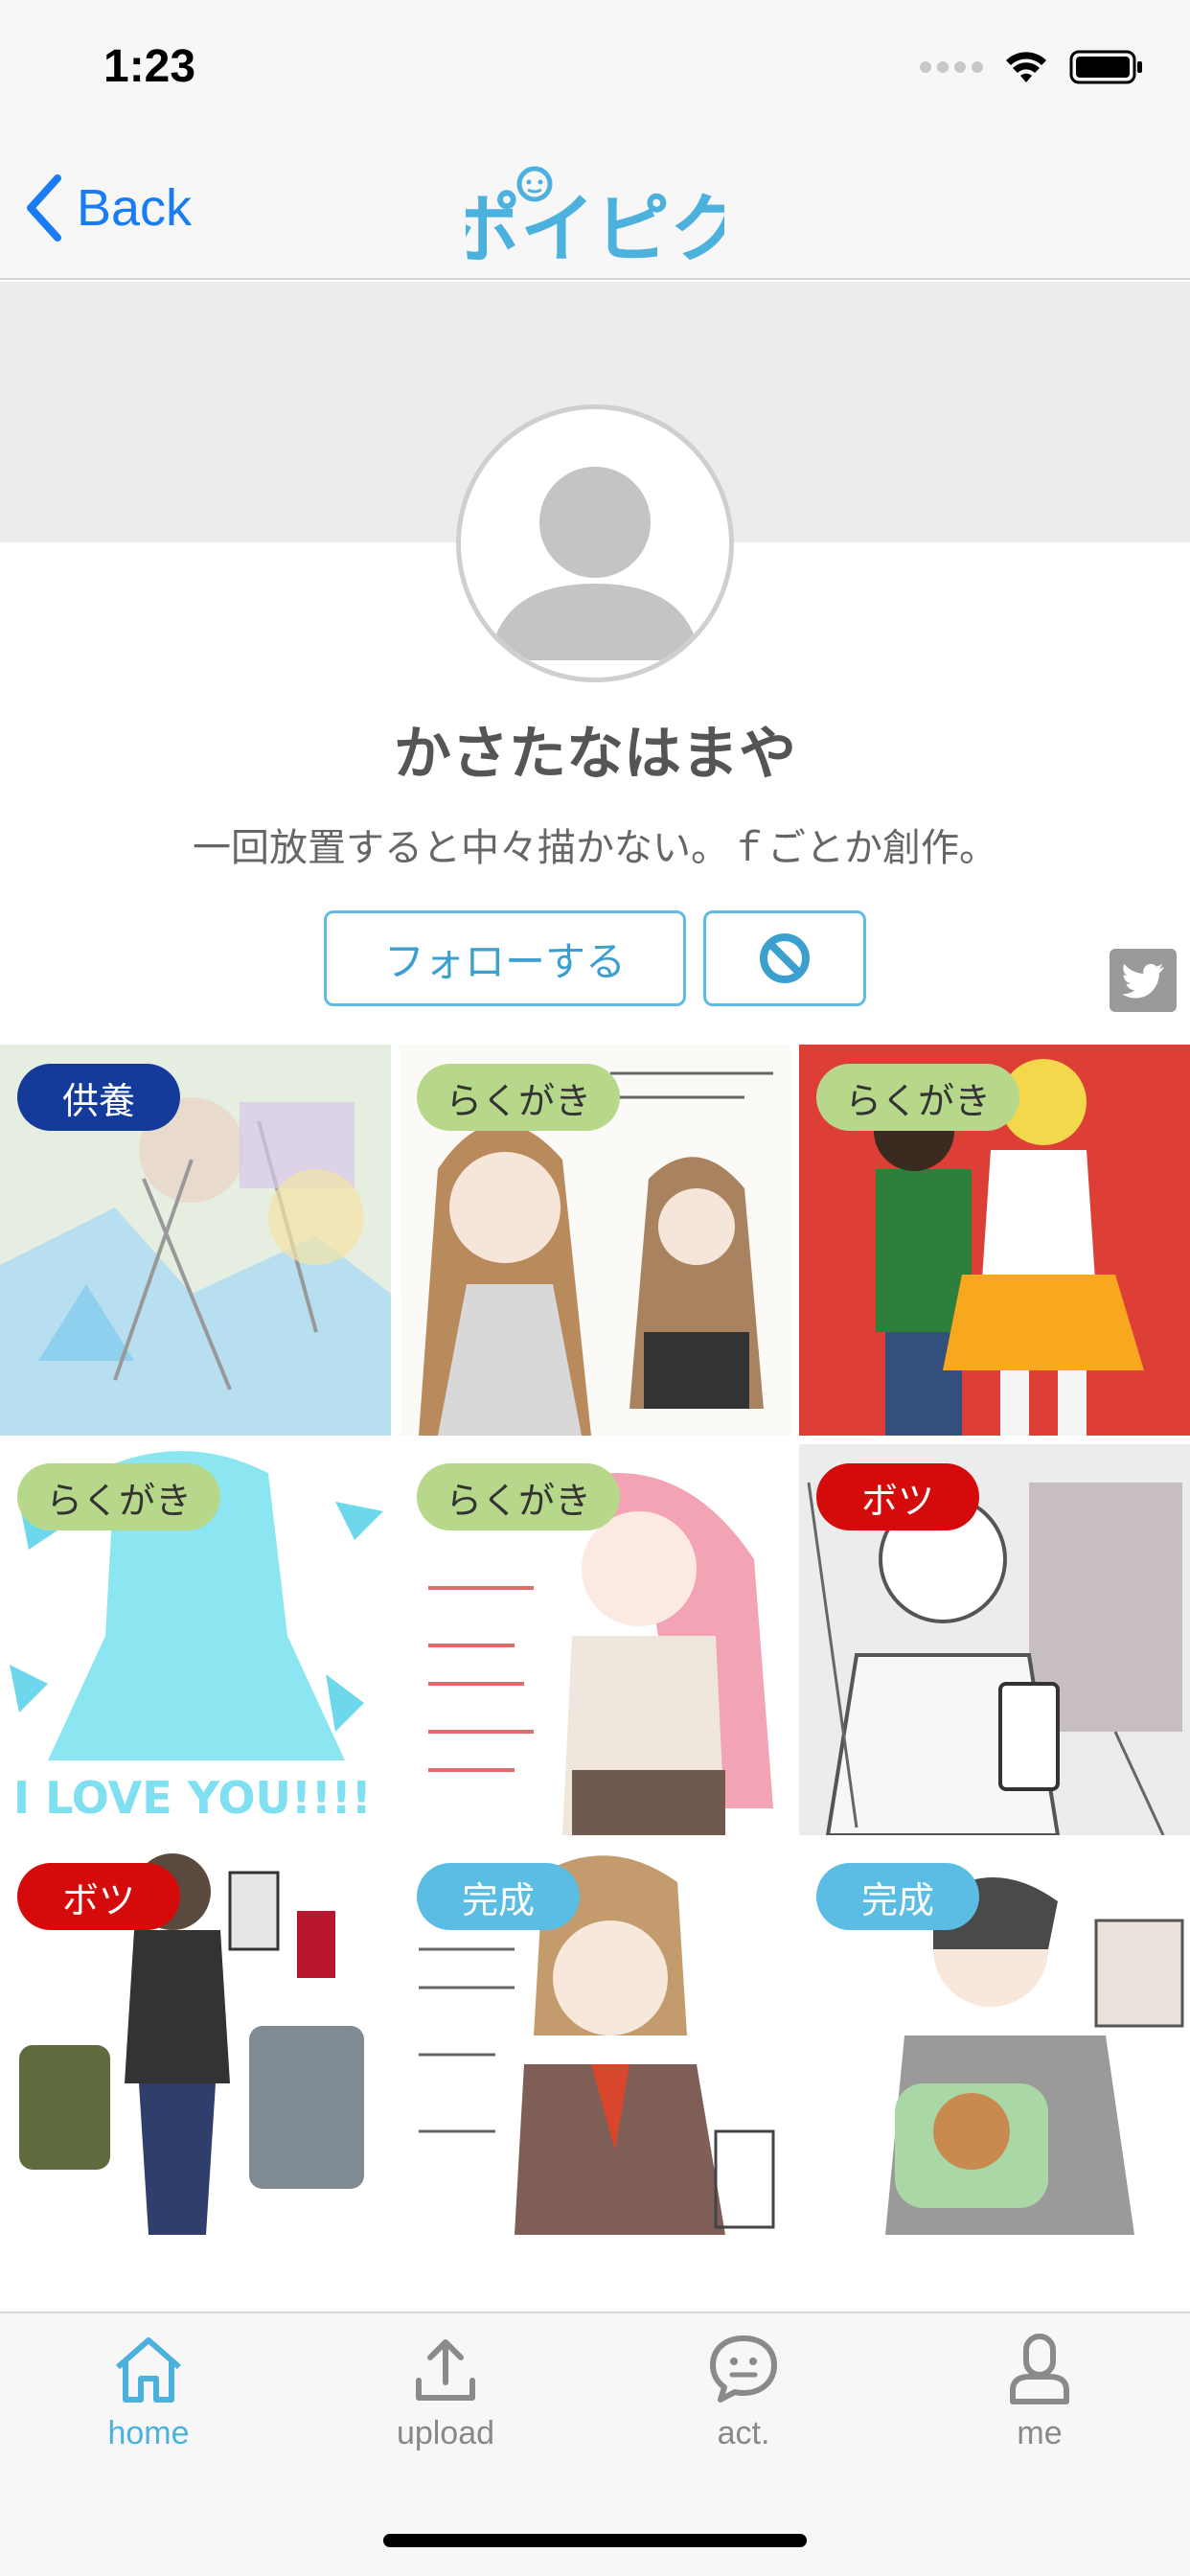 The height and width of the screenshot is (2576, 1190). What do you see at coordinates (952, 67) in the screenshot?
I see `signal-icon` at bounding box center [952, 67].